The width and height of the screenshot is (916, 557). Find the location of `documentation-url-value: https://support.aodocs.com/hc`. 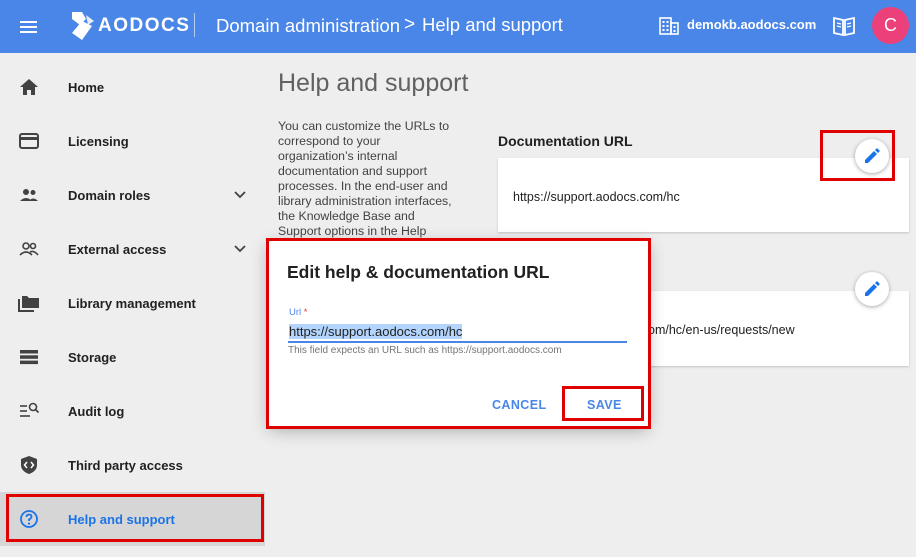

documentation-url-value: https://support.aodocs.com/hc is located at coordinates (596, 197).